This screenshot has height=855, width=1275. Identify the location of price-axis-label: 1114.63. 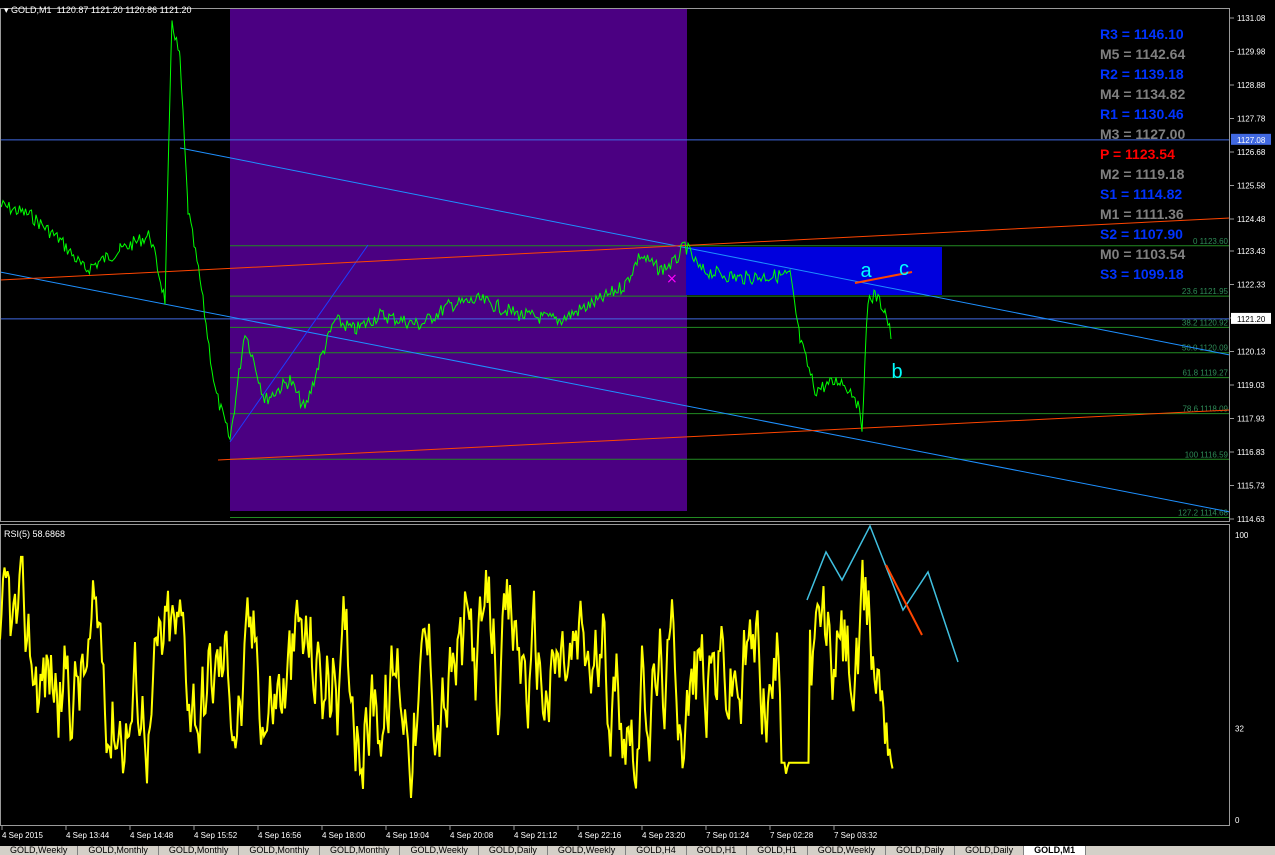
(1251, 519).